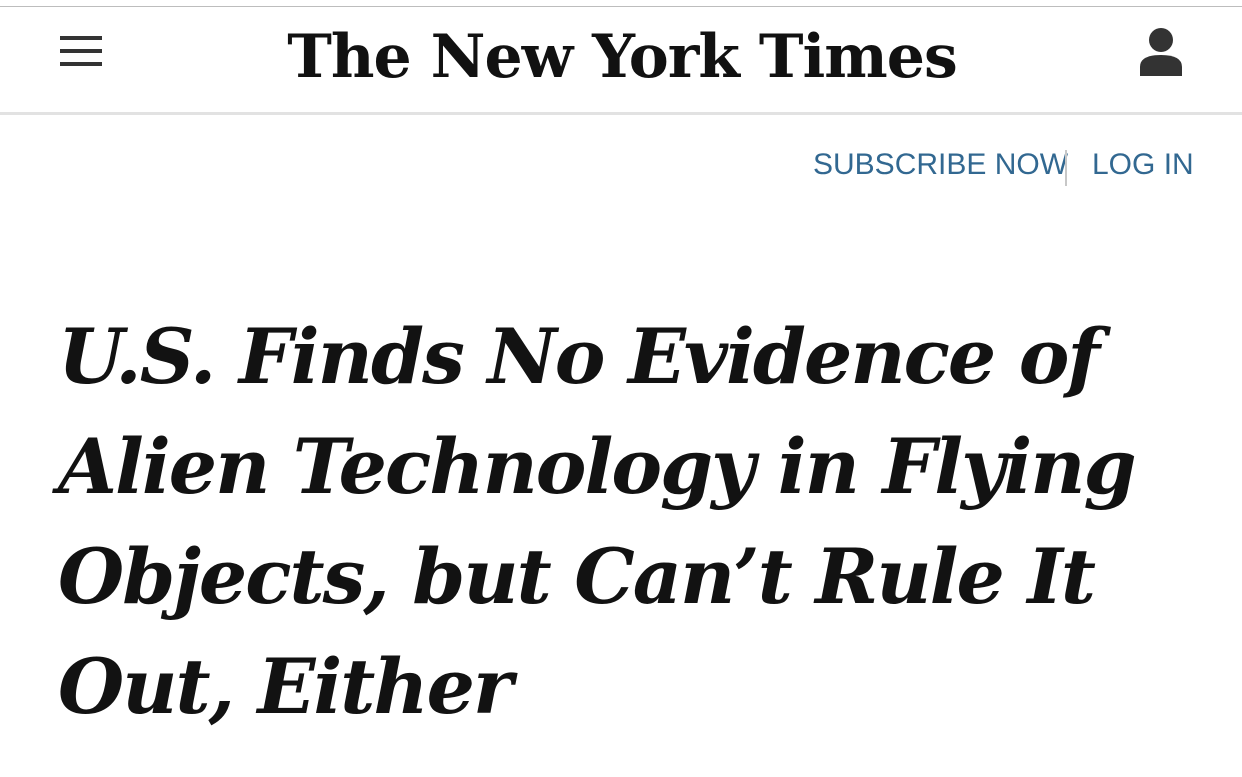 This screenshot has height=777, width=1242. I want to click on log-in-link: LOG IN, so click(1143, 165).